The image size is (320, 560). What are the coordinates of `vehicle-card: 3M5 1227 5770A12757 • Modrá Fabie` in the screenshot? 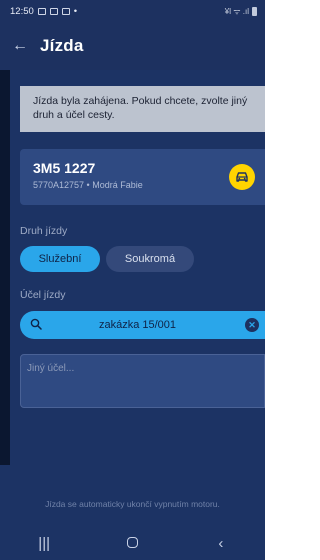 It's located at (142, 177).